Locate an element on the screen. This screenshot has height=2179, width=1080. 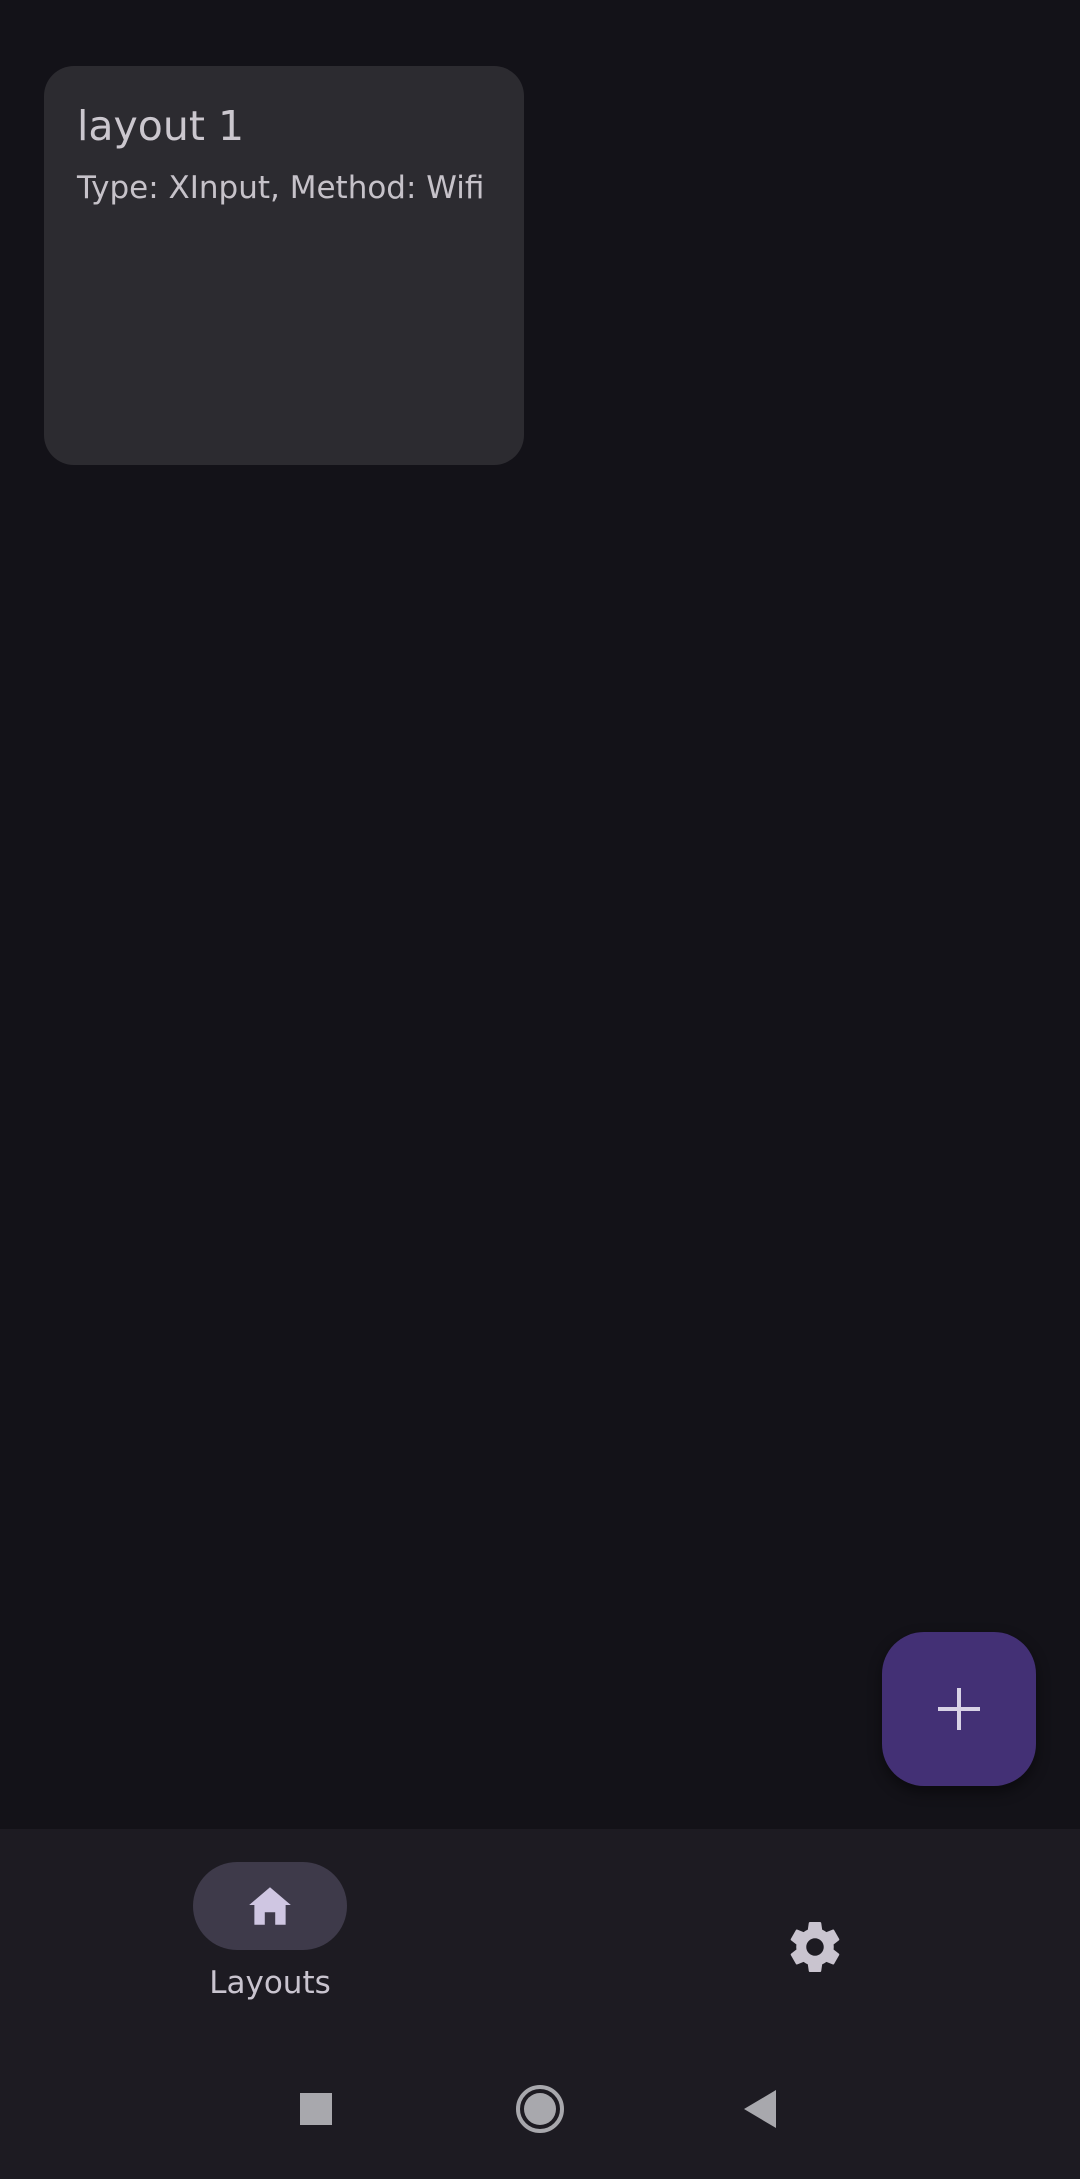
layout-card-title: layout 1 is located at coordinates (161, 126).